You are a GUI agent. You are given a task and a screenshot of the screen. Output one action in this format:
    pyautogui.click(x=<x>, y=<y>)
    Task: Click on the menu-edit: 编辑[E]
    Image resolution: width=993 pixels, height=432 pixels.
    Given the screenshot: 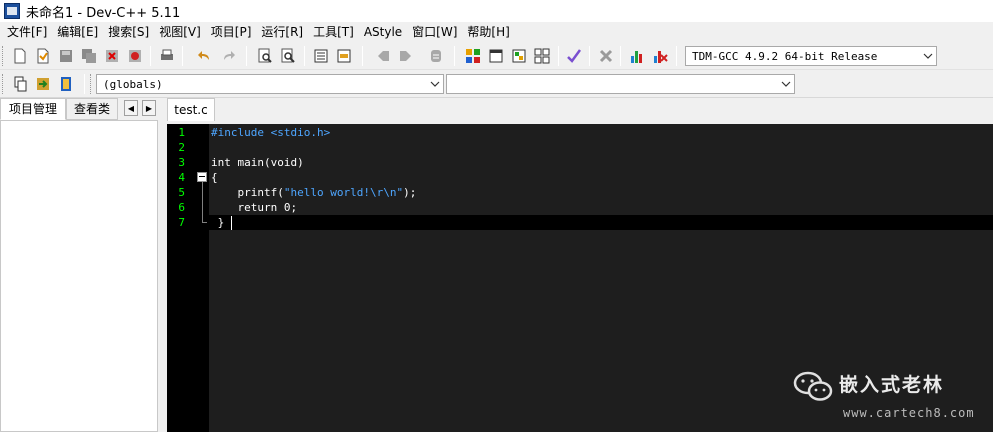 What is the action you would take?
    pyautogui.click(x=77, y=32)
    